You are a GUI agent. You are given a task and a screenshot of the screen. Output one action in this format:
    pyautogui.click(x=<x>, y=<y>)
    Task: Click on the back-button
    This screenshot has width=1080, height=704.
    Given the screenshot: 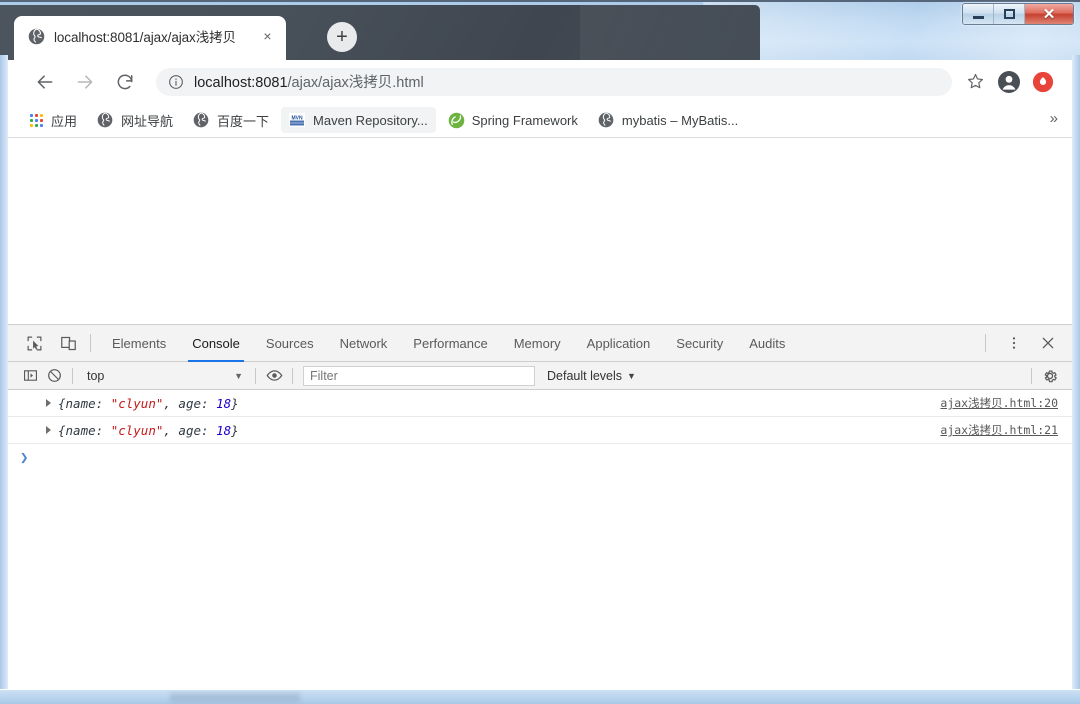 What is the action you would take?
    pyautogui.click(x=45, y=82)
    